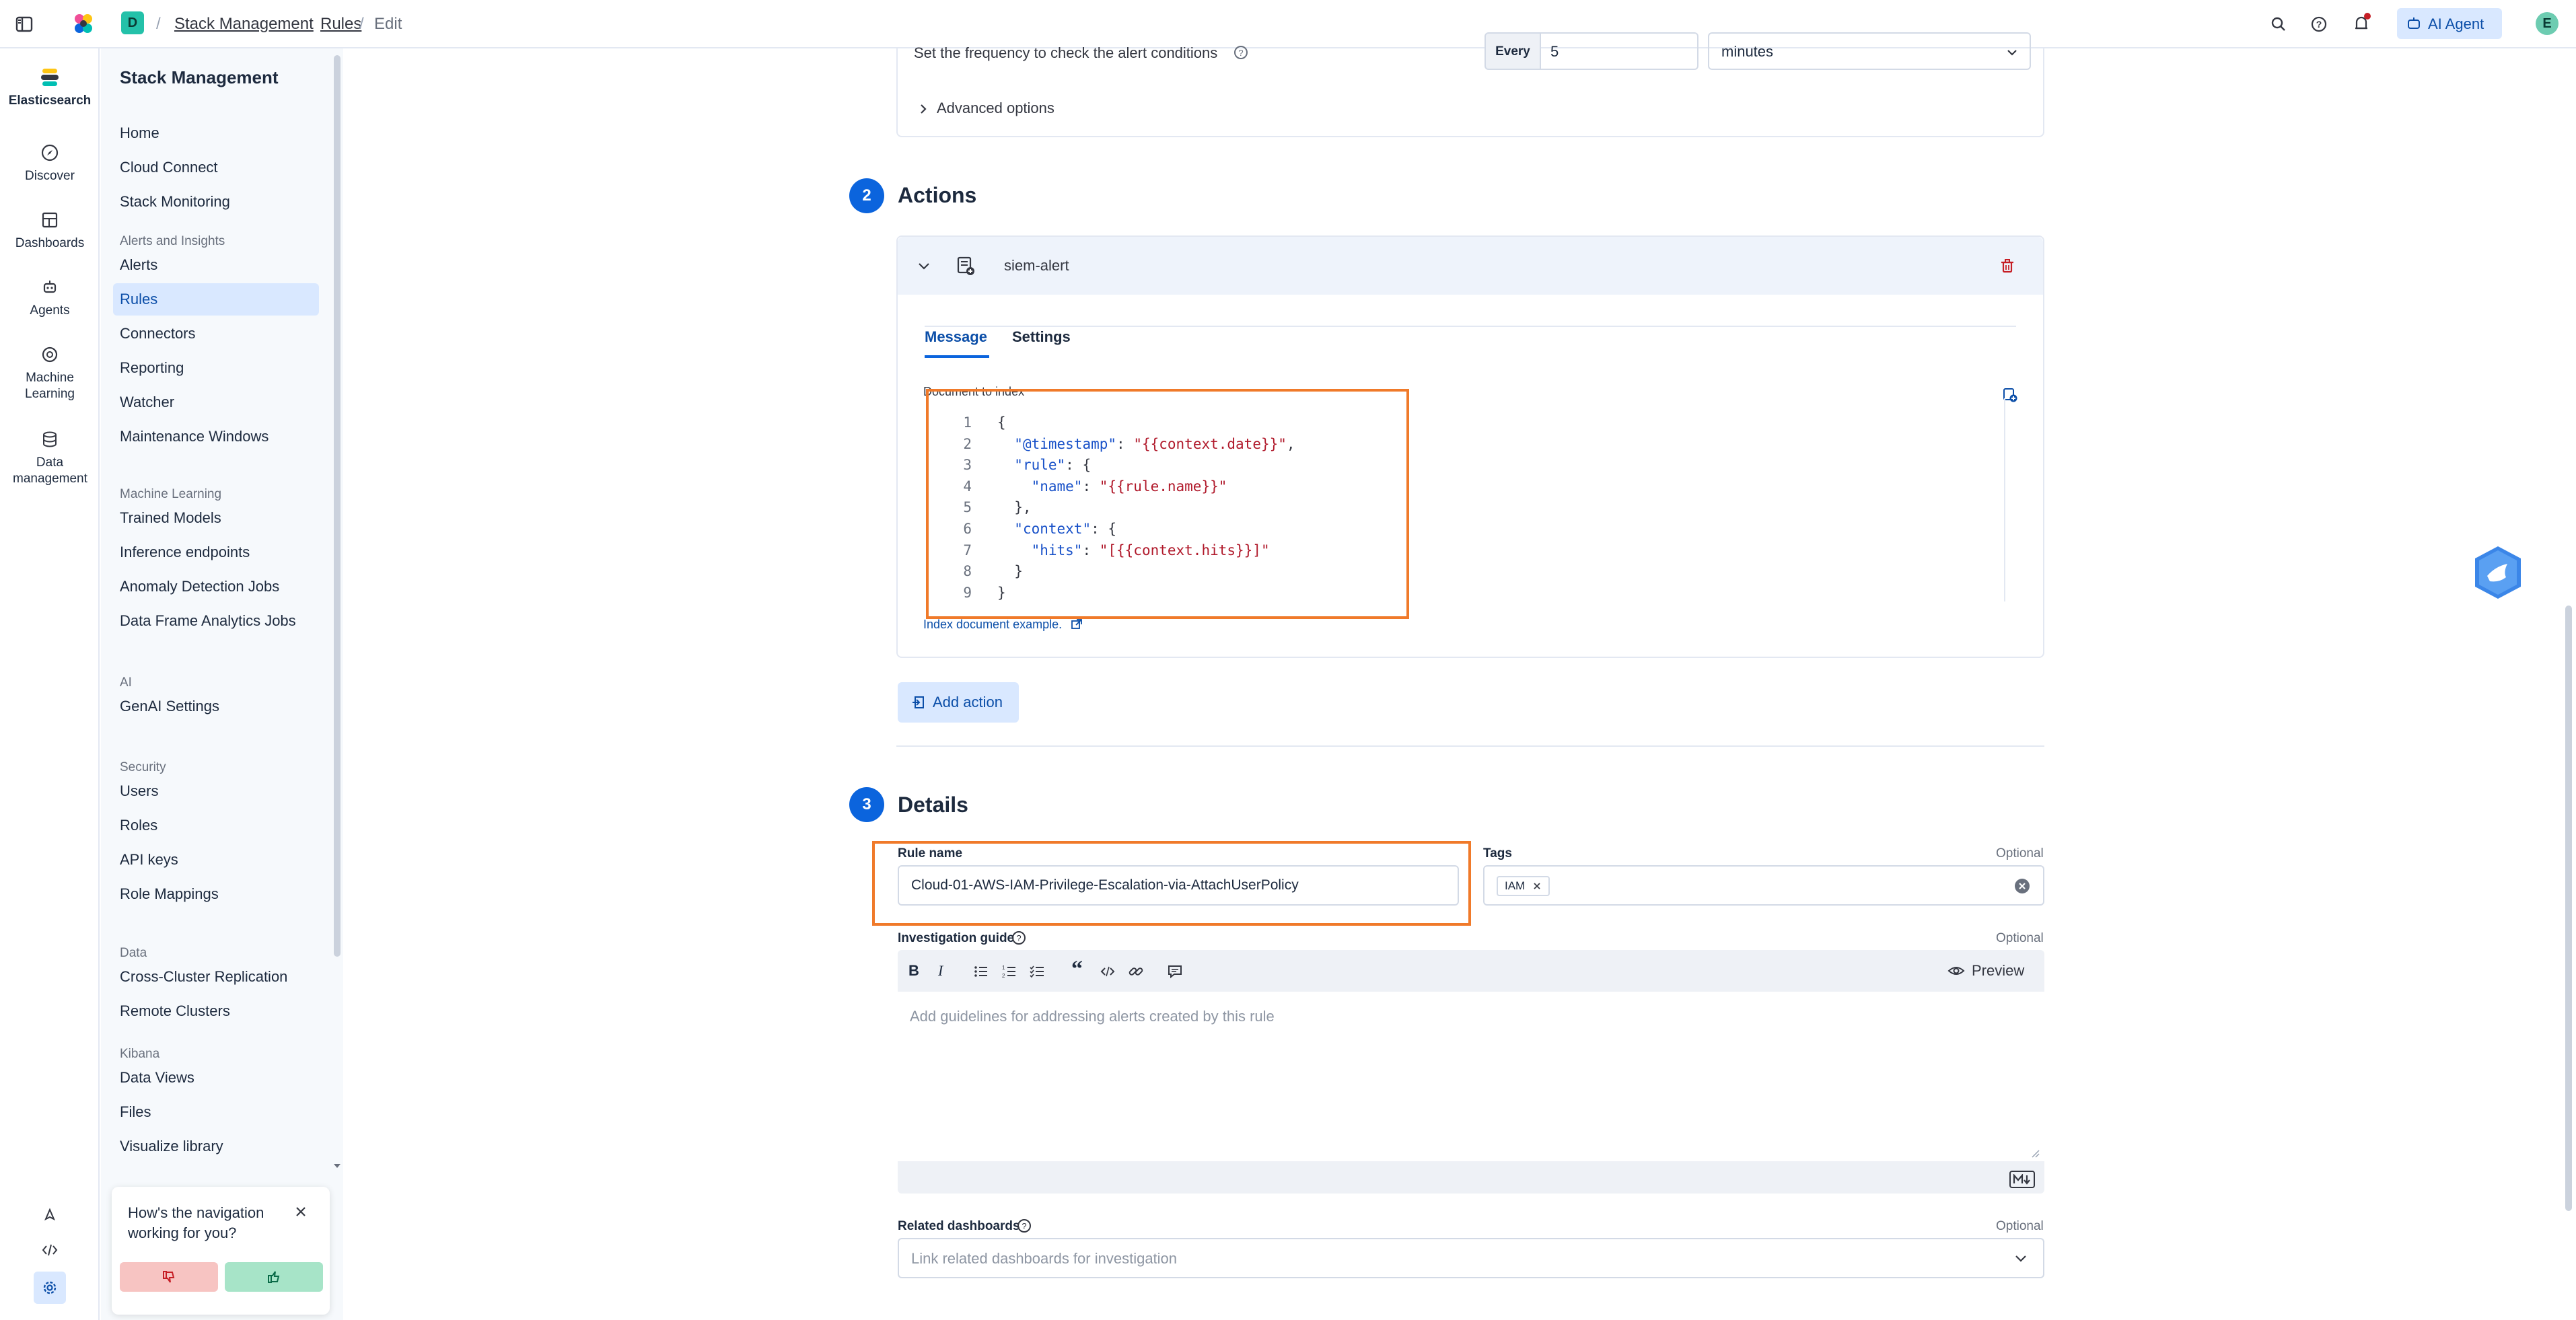 The width and height of the screenshot is (2576, 1320). Describe the element at coordinates (216, 299) in the screenshot. I see `sidebar-item-rules: Rules` at that location.